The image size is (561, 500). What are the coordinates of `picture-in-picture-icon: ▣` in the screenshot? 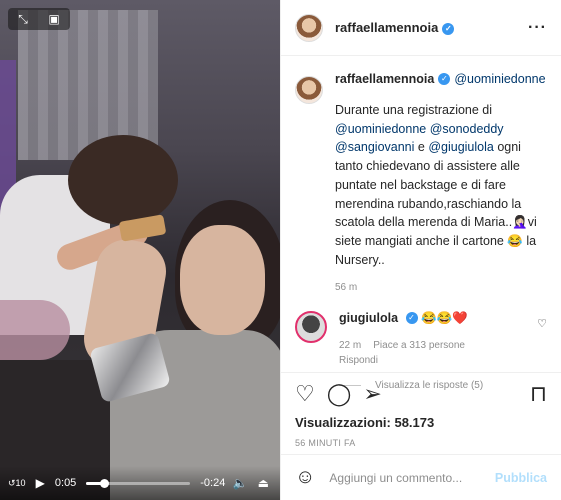 It's located at (53, 19).